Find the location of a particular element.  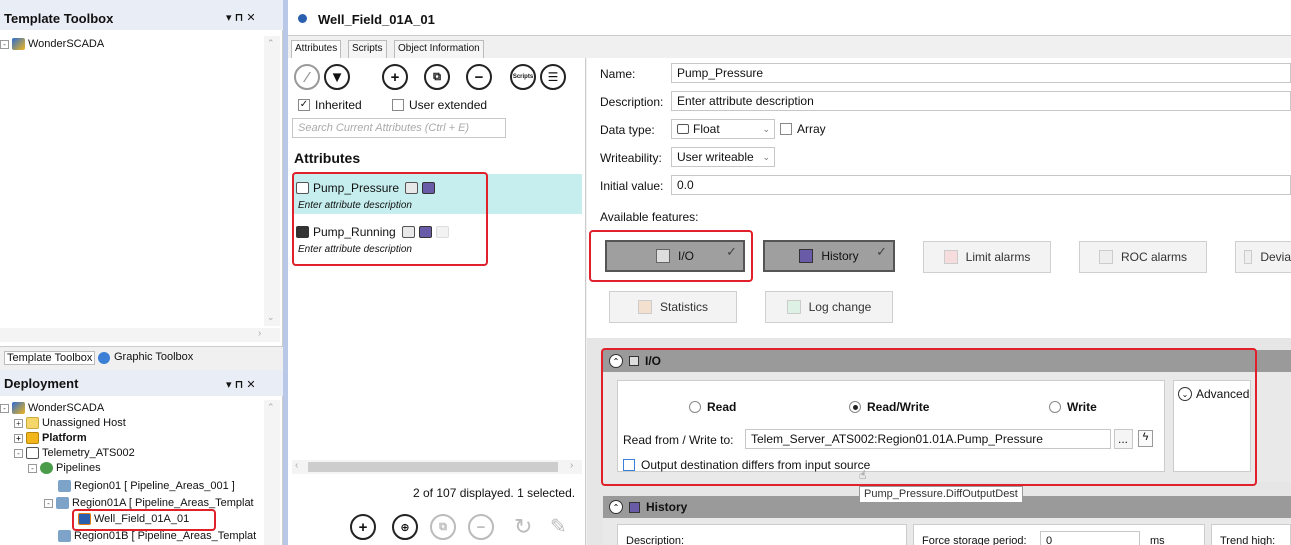

deploy-tree-unassigned: + Unassigned Host is located at coordinates (70, 423).